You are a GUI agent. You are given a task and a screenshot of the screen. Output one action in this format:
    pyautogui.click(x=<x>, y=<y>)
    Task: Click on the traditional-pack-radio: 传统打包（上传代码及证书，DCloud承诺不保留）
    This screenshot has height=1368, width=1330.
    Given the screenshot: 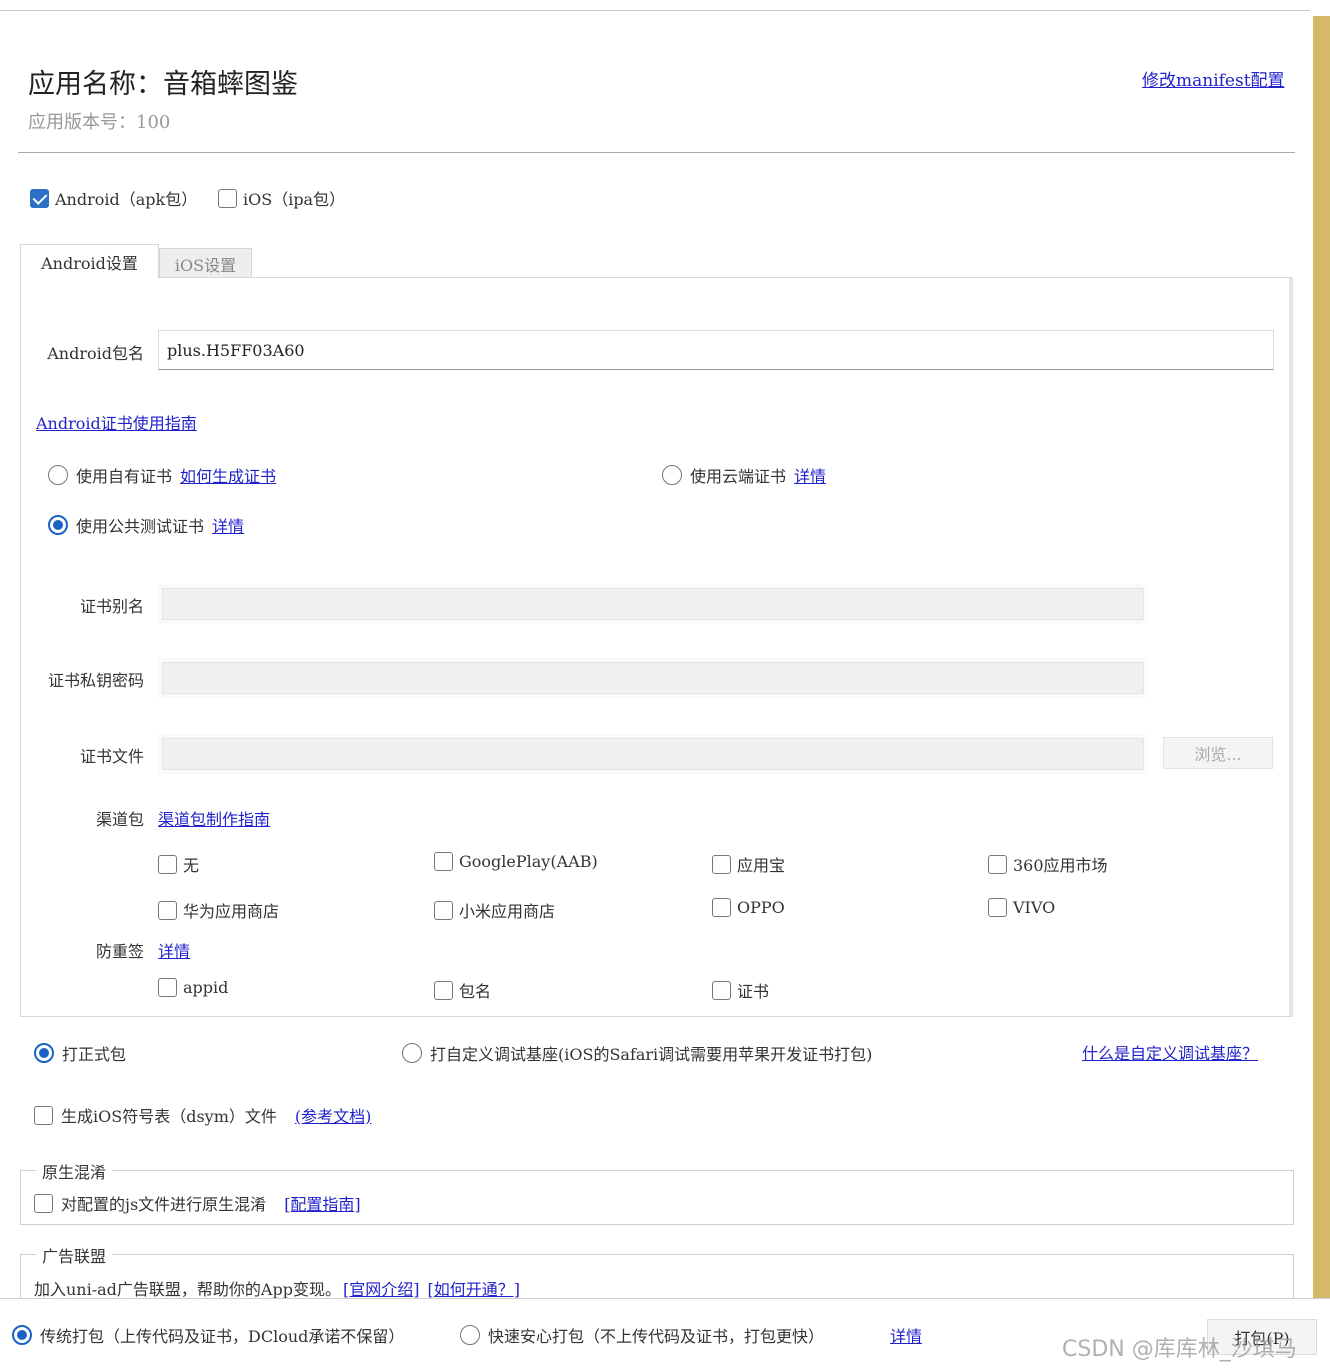 What is the action you would take?
    pyautogui.click(x=208, y=1335)
    